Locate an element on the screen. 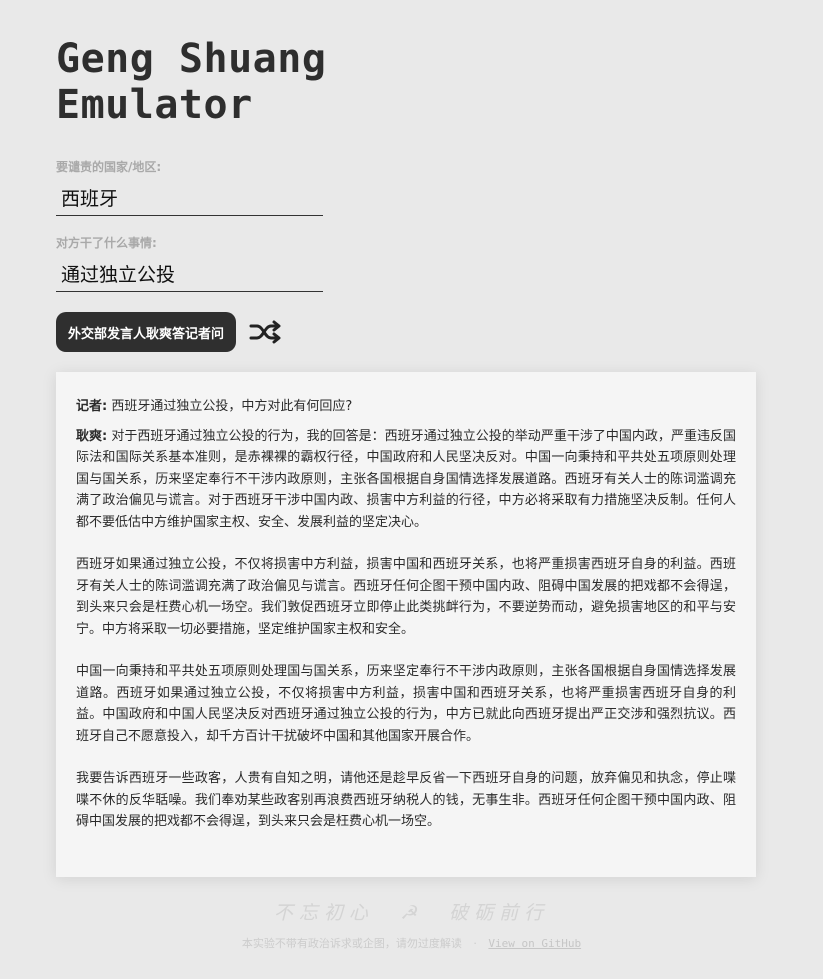  reporter-label: 记者: is located at coordinates (92, 406).